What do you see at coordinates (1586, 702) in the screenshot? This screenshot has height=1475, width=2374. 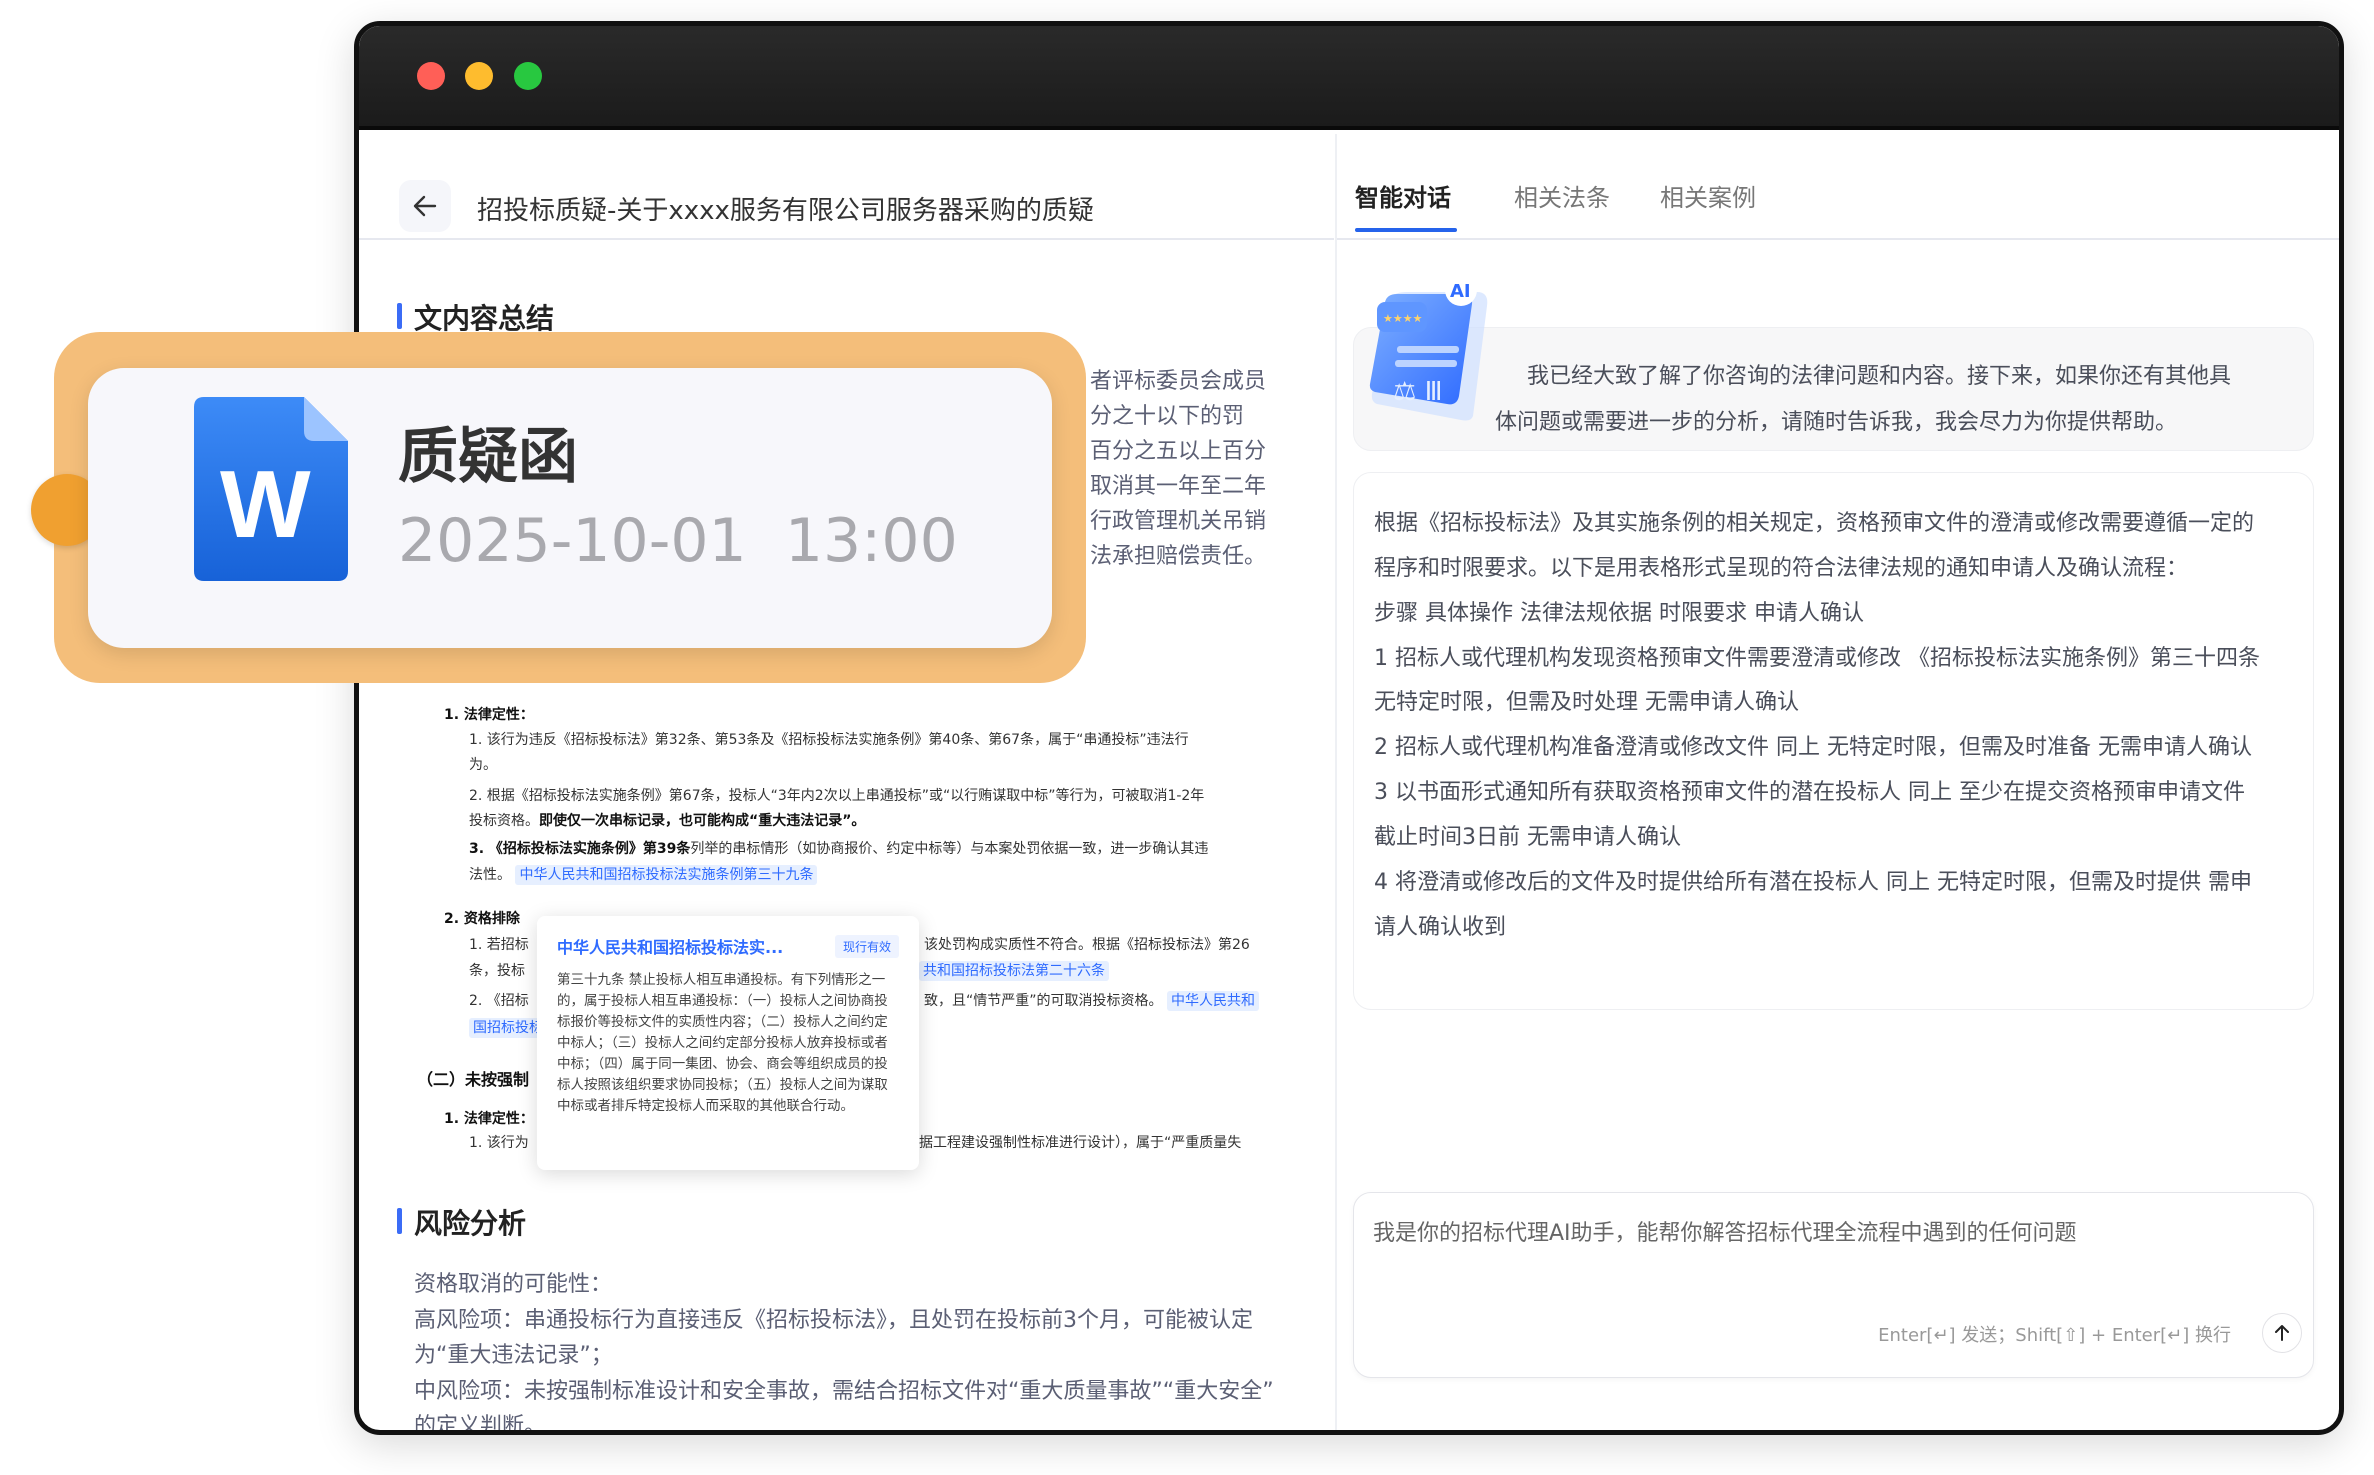 I see `answer-line: 无特定时限，但需及时处理 无需申请人确认` at bounding box center [1586, 702].